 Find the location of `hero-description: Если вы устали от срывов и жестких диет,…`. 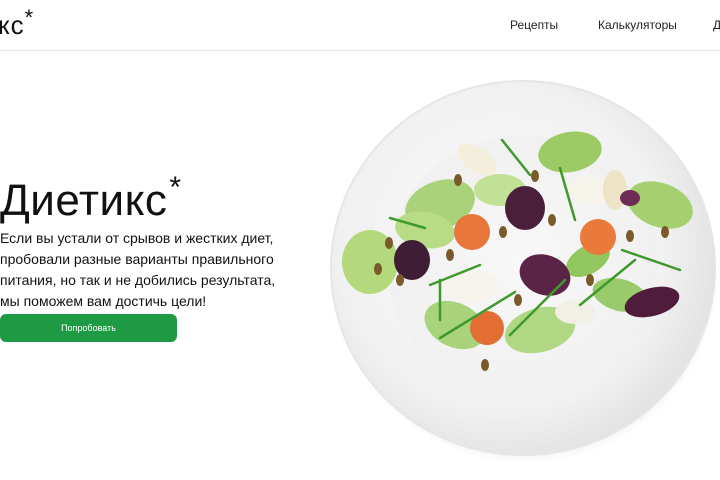

hero-description: Если вы устали от срывов и жестких диет,… is located at coordinates (138, 269).